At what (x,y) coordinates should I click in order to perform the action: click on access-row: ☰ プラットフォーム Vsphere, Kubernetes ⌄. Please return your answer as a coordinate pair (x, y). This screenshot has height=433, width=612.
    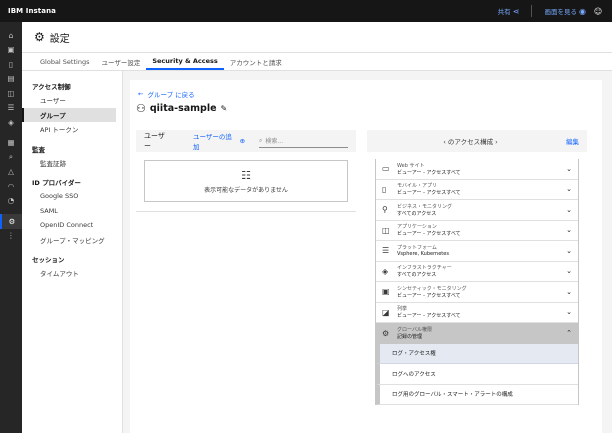
    Looking at the image, I should click on (477, 251).